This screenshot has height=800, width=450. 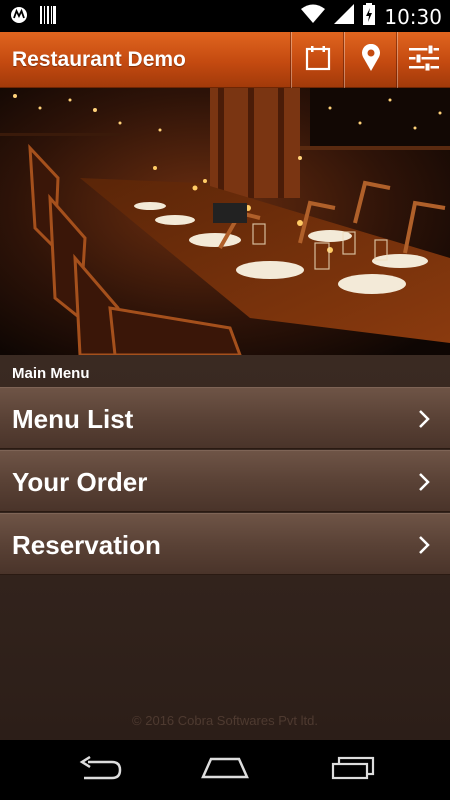 What do you see at coordinates (225, 481) in the screenshot?
I see `your-order-item: Your Order` at bounding box center [225, 481].